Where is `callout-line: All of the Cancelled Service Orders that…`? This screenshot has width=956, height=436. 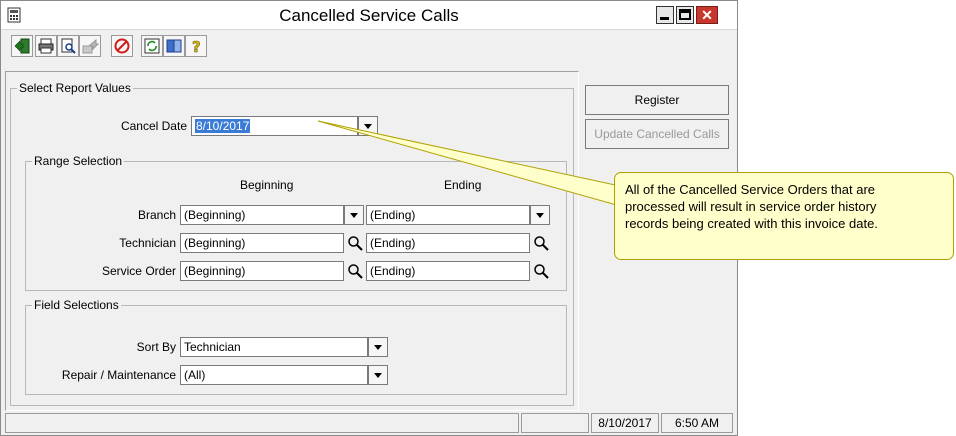 callout-line: All of the Cancelled Service Orders that… is located at coordinates (750, 189).